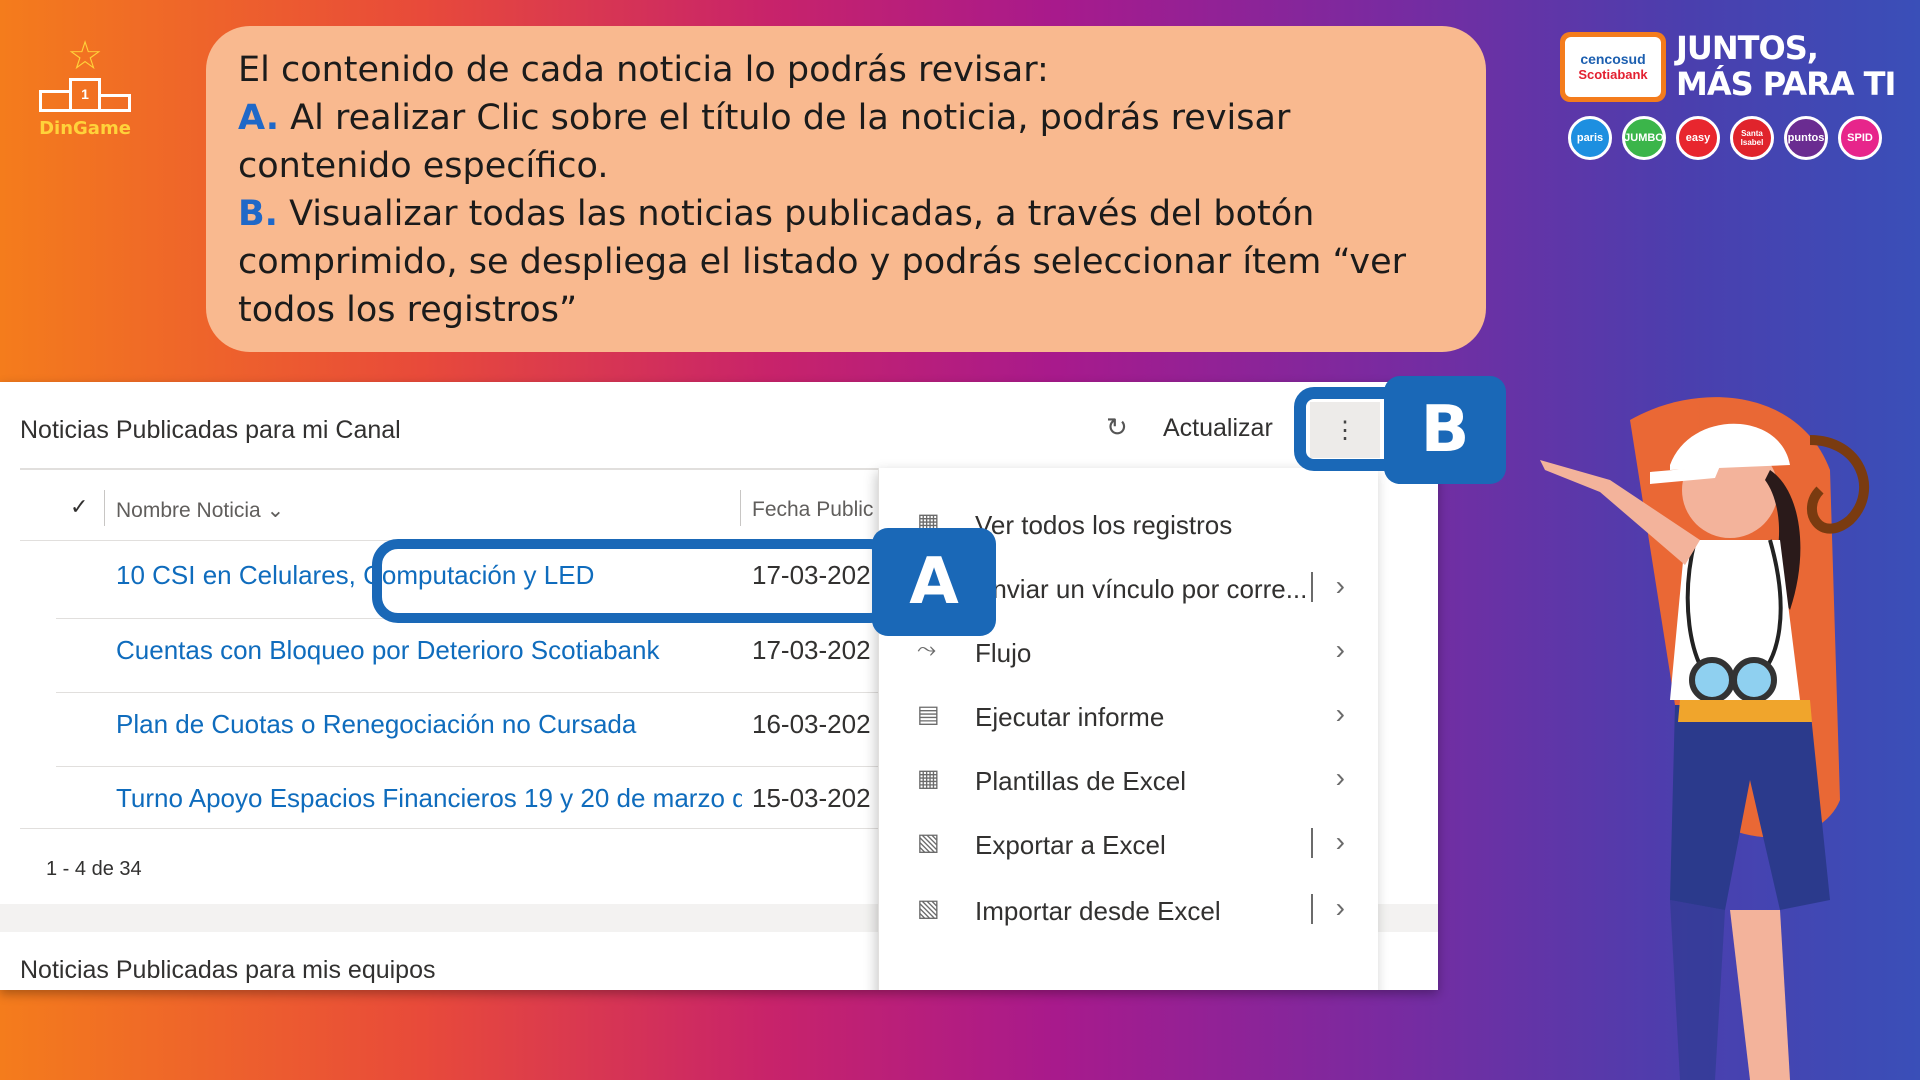  Describe the element at coordinates (1698, 138) in the screenshot. I see `chip-easy: easy` at that location.